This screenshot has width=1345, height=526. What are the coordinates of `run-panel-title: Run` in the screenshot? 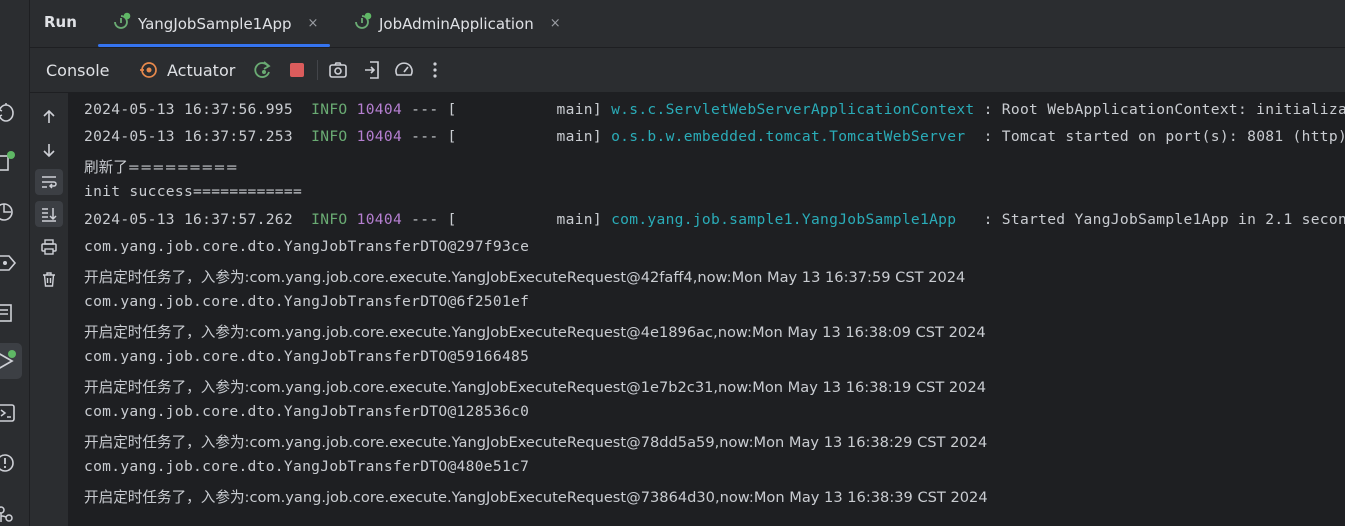 It's located at (60, 22).